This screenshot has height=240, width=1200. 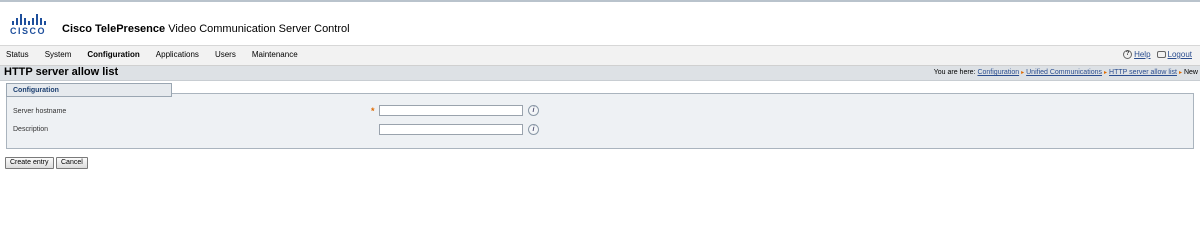 What do you see at coordinates (89, 90) in the screenshot?
I see `panel-title: Configuration` at bounding box center [89, 90].